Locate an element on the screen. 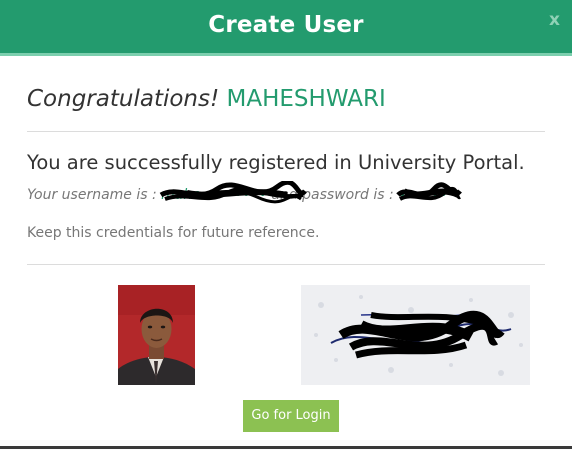  user-photo-image is located at coordinates (156, 335).